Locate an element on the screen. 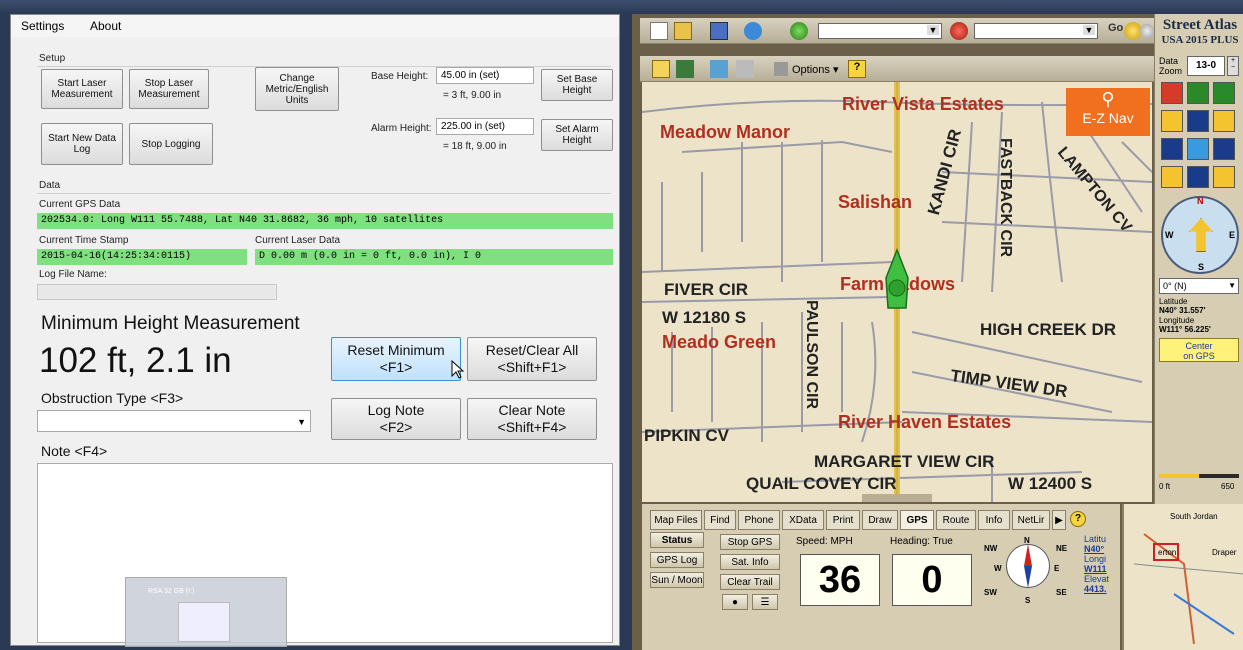 This screenshot has height=650, width=1243. set-base-height-button: Set Base Height is located at coordinates (577, 85).